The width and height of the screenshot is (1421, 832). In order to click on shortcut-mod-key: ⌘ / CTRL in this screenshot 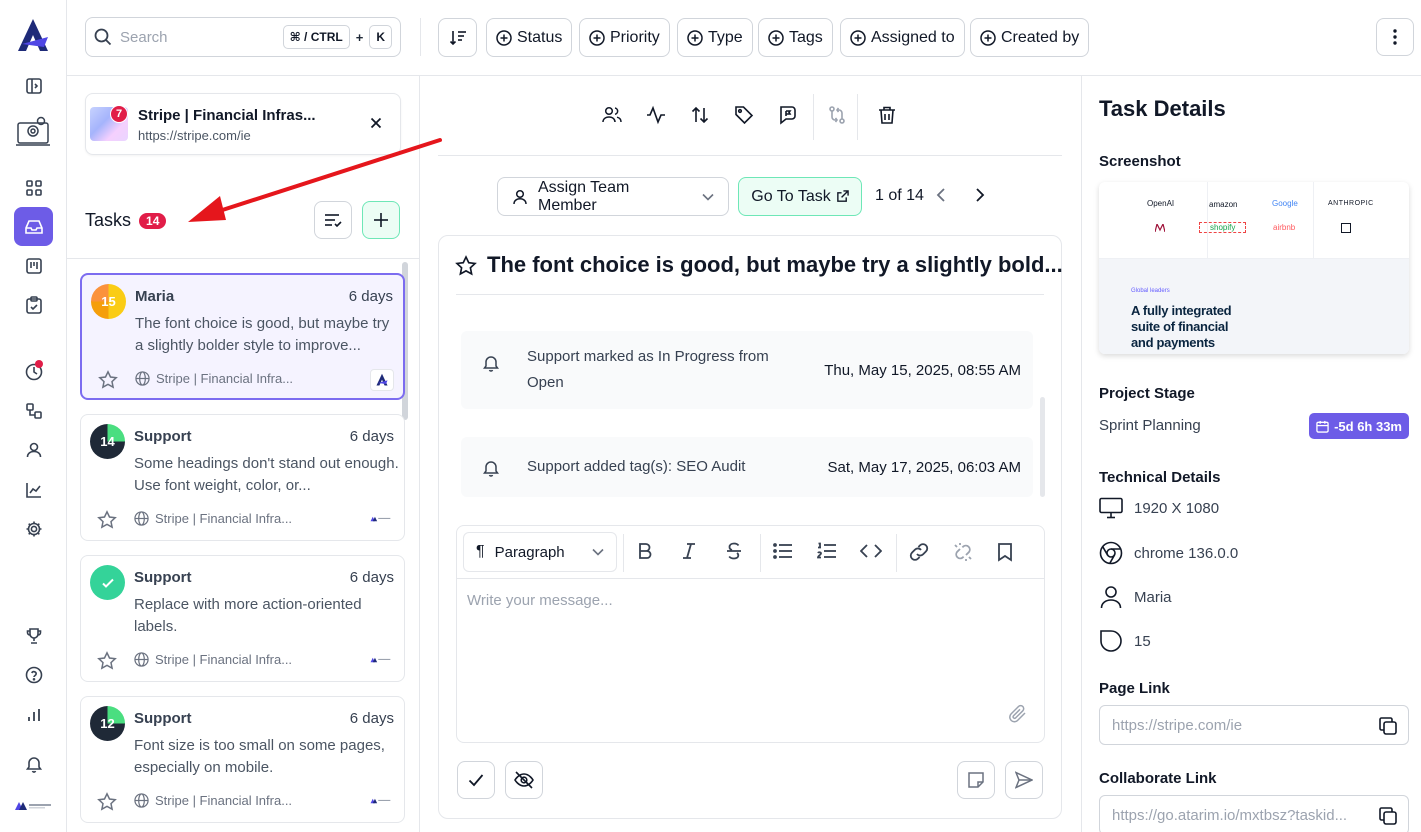, I will do `click(316, 37)`.